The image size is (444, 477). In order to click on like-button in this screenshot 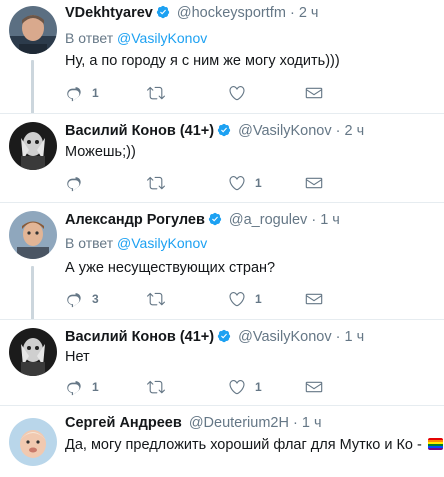, I will do `click(241, 93)`.